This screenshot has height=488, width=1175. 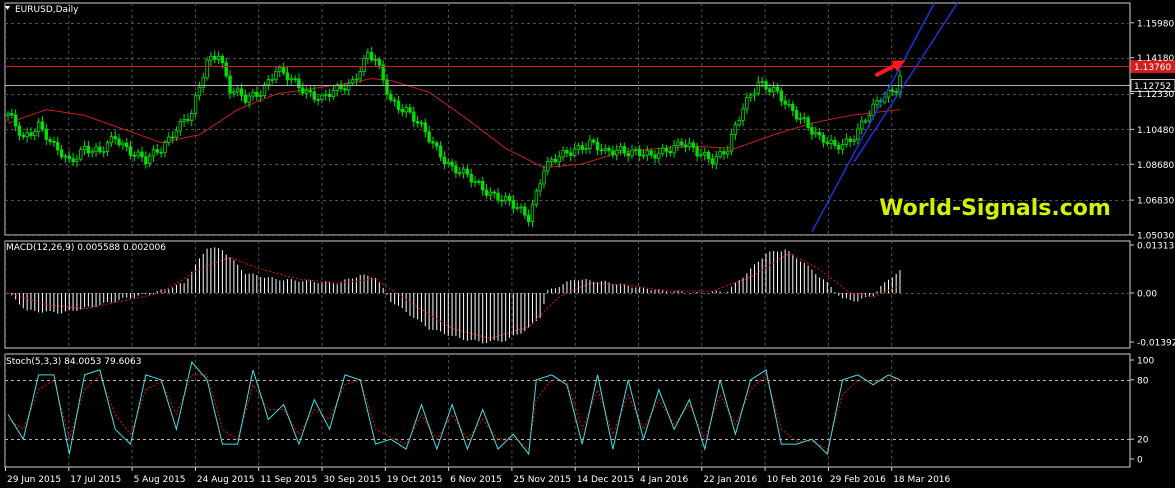 What do you see at coordinates (730, 480) in the screenshot?
I see `x-tick-label: 22 Jan 2016` at bounding box center [730, 480].